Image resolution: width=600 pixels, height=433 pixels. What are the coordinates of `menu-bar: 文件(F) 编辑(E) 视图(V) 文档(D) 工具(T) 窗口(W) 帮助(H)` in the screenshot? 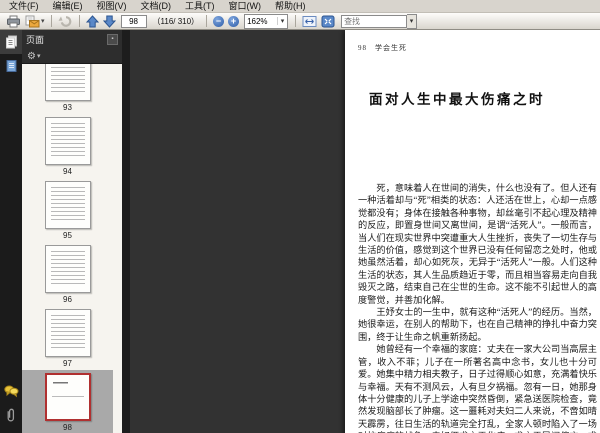 It's located at (300, 6).